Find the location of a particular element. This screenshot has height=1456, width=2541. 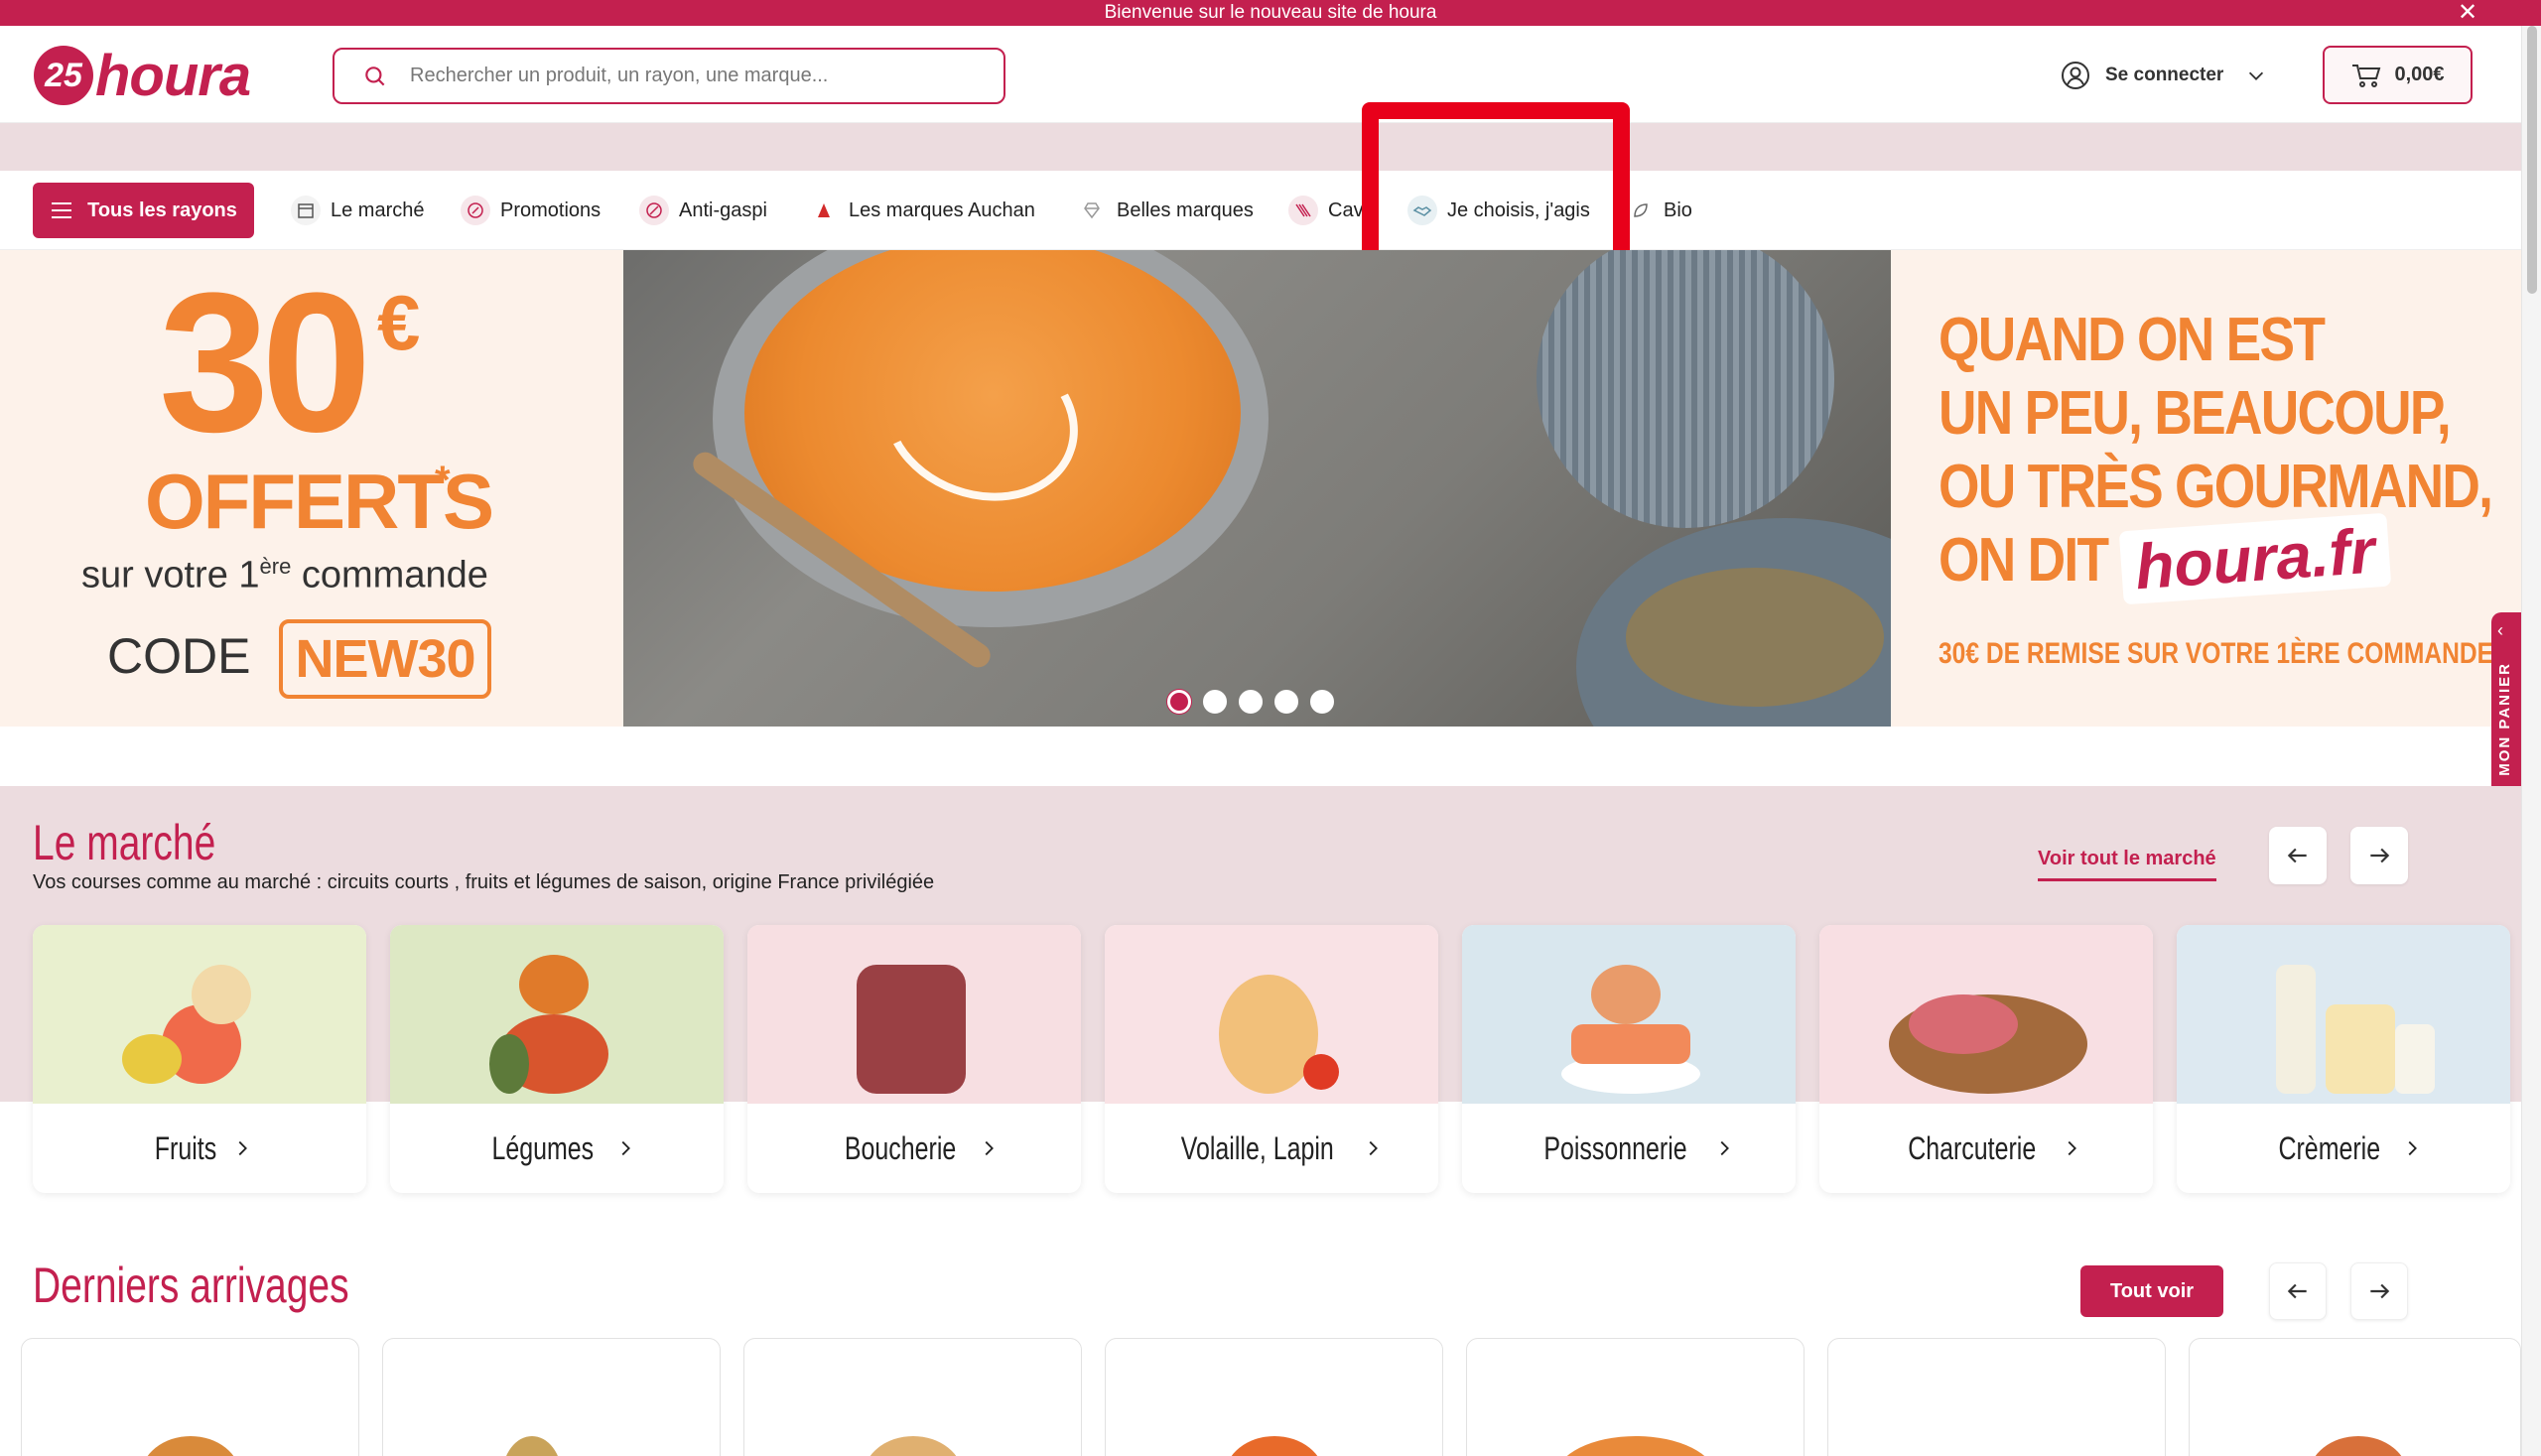

category-card-cremerie: Crèmerie is located at coordinates (2343, 1059).